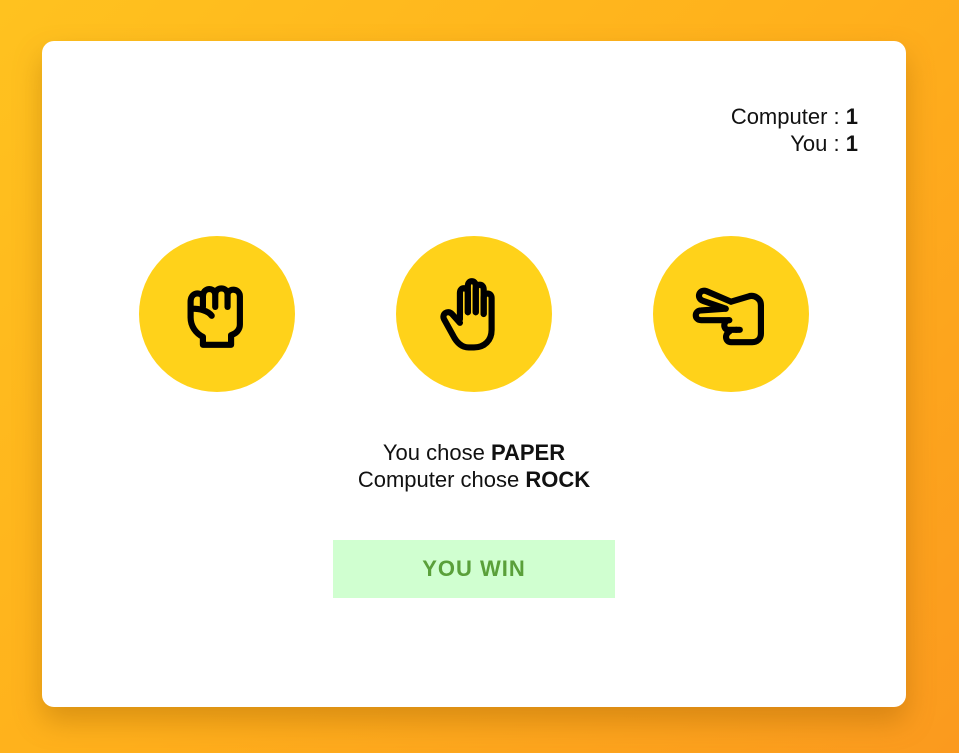  Describe the element at coordinates (436, 452) in the screenshot. I see `your-choice-prefix: You chose` at that location.